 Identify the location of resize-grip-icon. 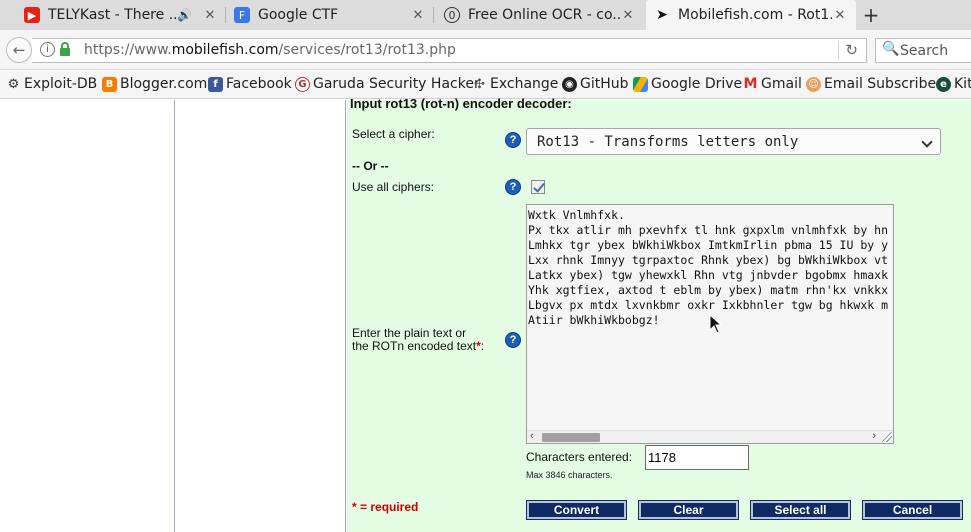
(887, 437).